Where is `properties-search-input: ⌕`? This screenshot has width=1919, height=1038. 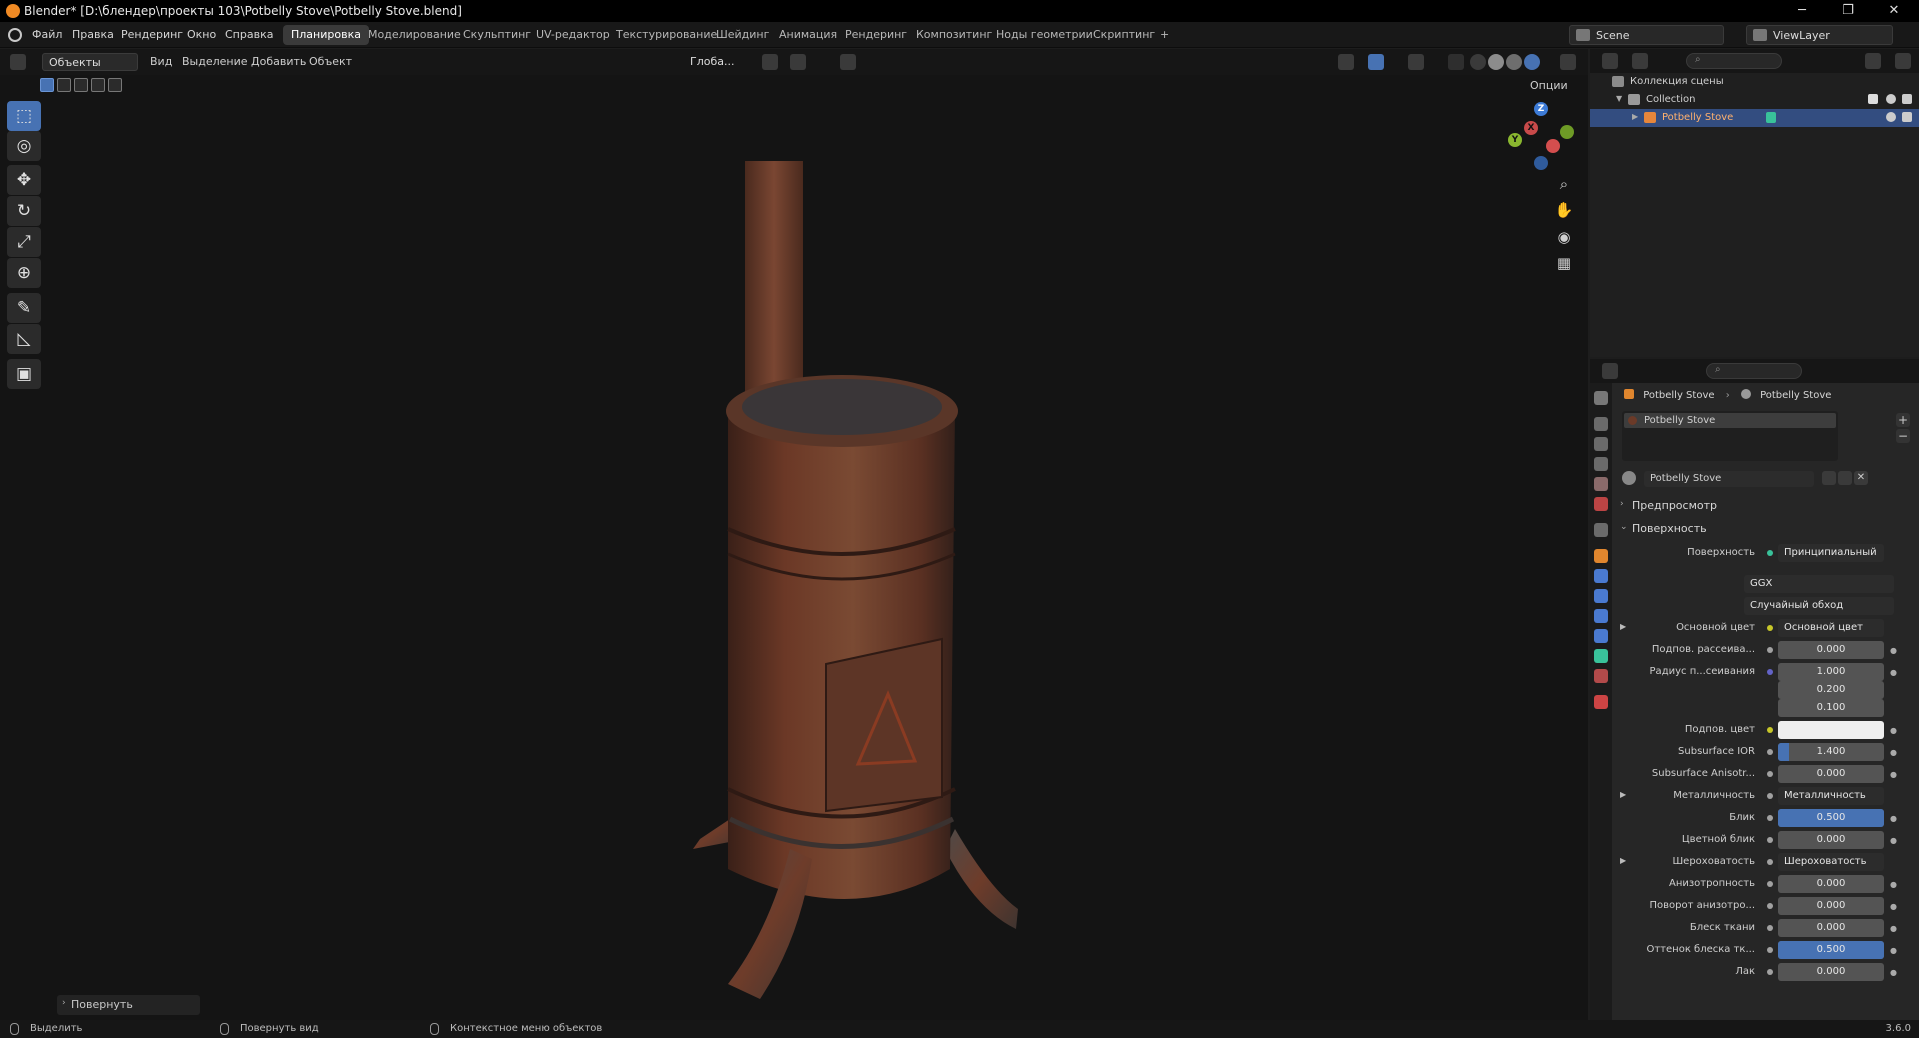 properties-search-input: ⌕ is located at coordinates (1754, 371).